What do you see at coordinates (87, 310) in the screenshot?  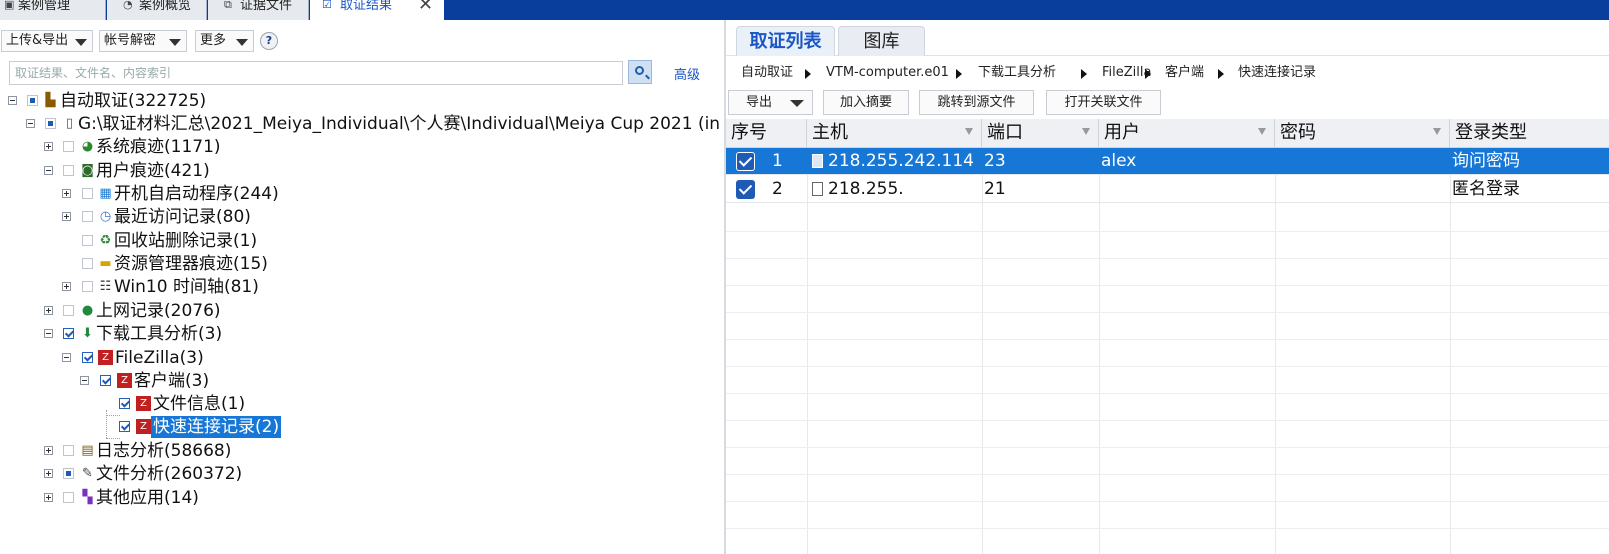 I see `globe-icon: ●` at bounding box center [87, 310].